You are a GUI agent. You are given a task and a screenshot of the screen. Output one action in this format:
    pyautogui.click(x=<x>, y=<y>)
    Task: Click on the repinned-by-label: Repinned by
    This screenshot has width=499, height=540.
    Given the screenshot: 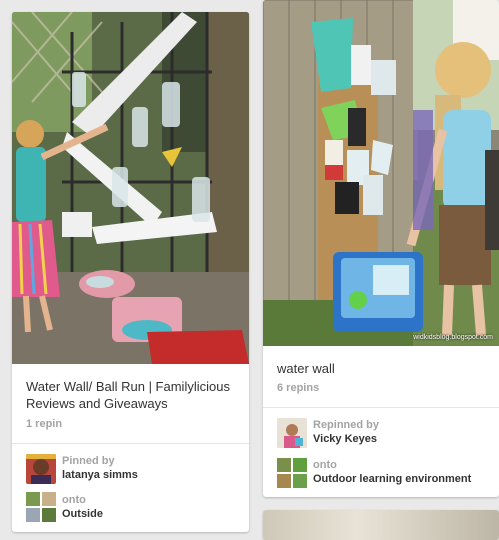 What is the action you would take?
    pyautogui.click(x=346, y=425)
    